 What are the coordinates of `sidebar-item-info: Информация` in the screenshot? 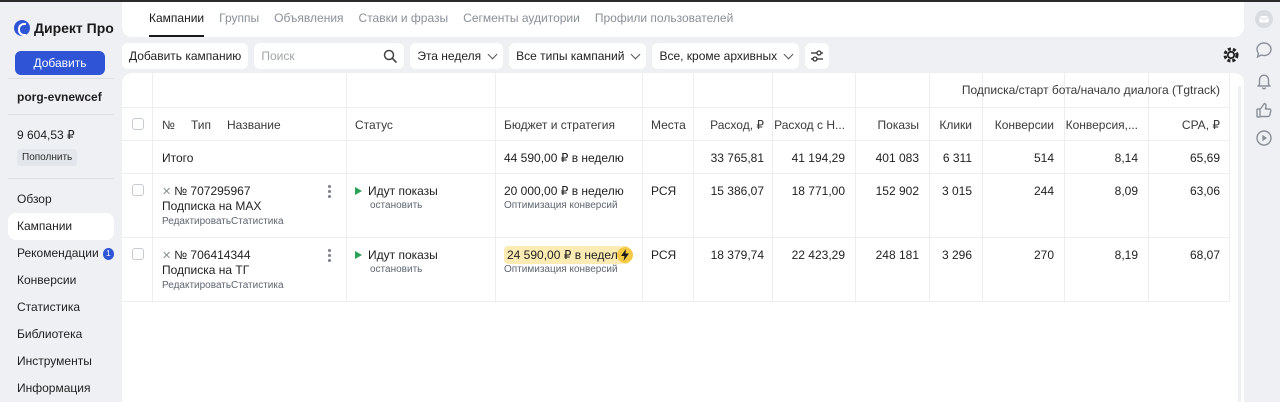 It's located at (61, 388).